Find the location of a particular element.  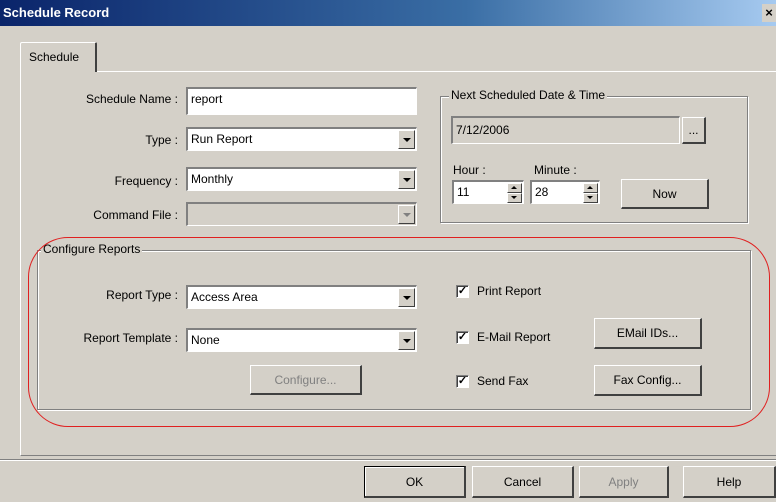

email-report-check-icon: ✓ is located at coordinates (462, 337).